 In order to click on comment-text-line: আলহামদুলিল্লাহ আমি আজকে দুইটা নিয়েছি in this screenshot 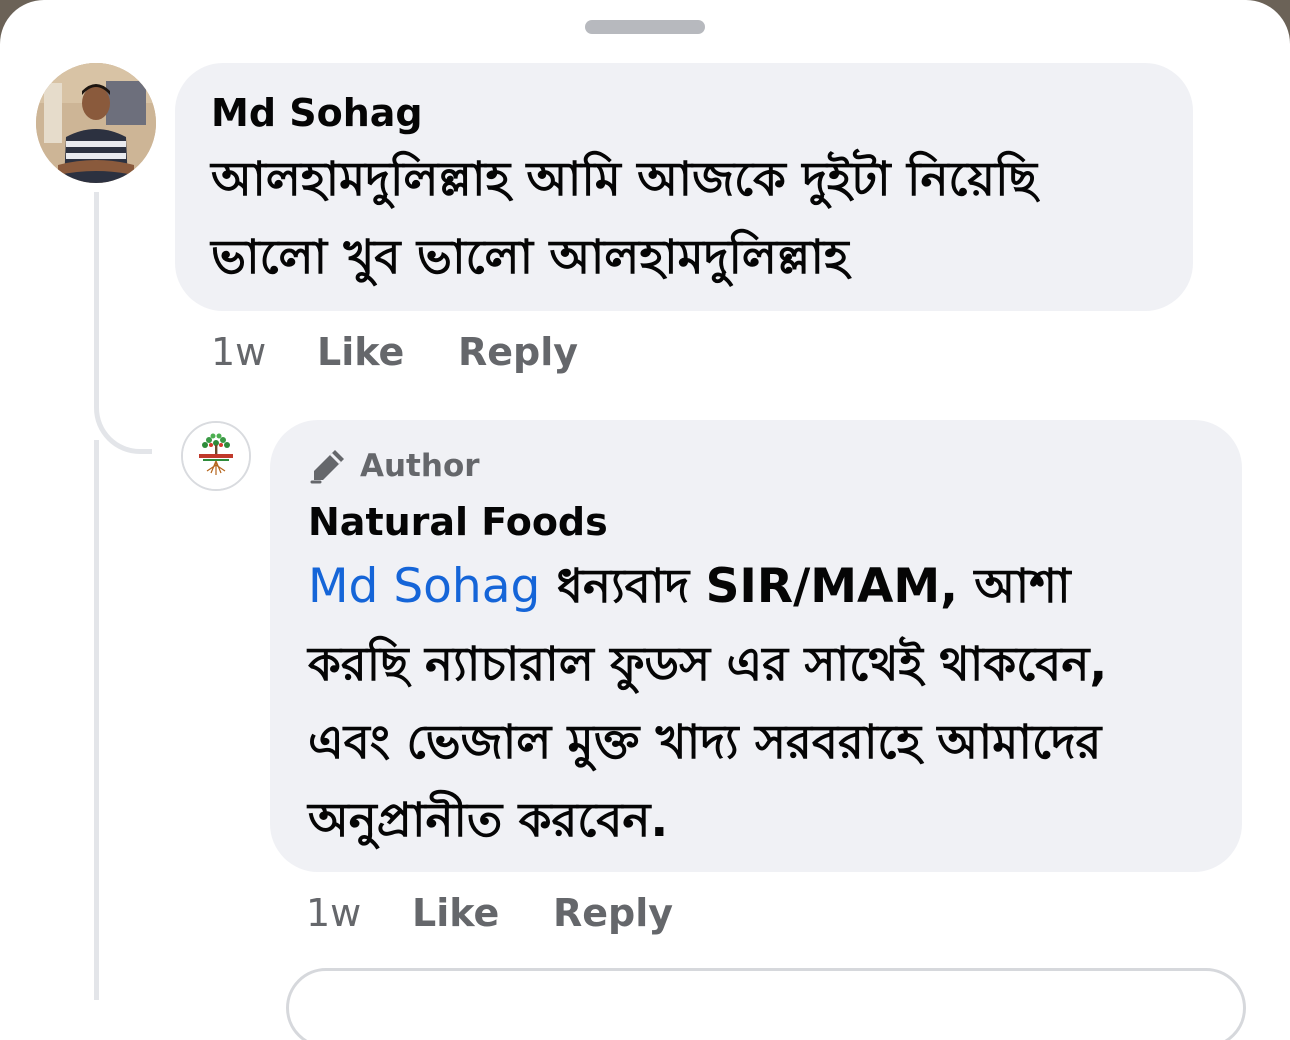, I will do `click(624, 179)`.